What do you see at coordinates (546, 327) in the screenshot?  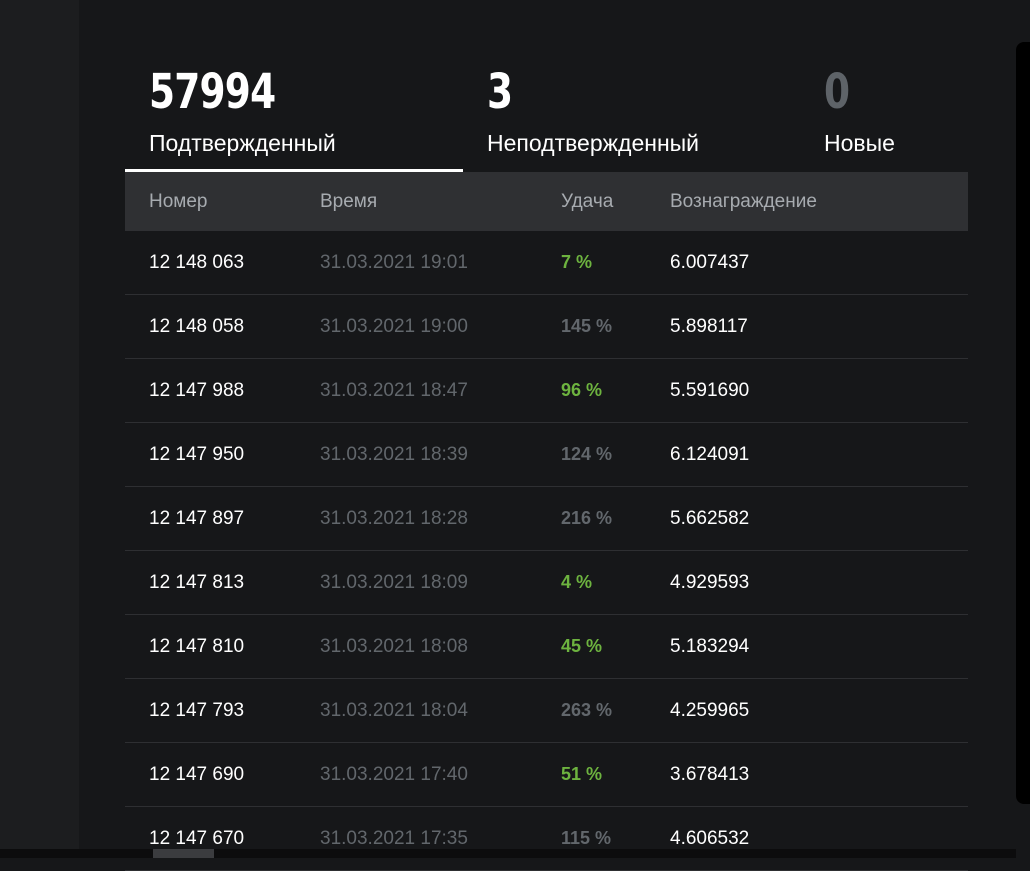 I see `table-row: 12 148 058 31.03.2021 19:00 145 % 5.898117` at bounding box center [546, 327].